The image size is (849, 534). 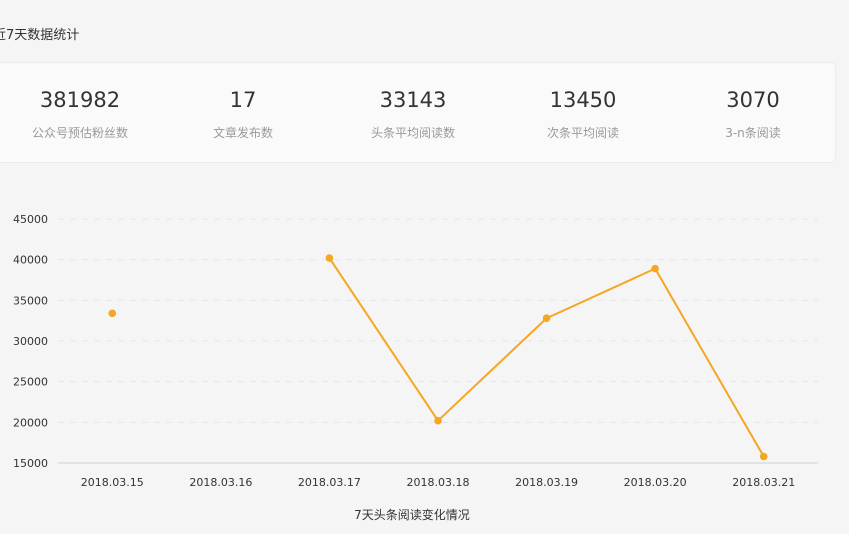 I want to click on x-tick-label: 2018.03.19, so click(x=546, y=482).